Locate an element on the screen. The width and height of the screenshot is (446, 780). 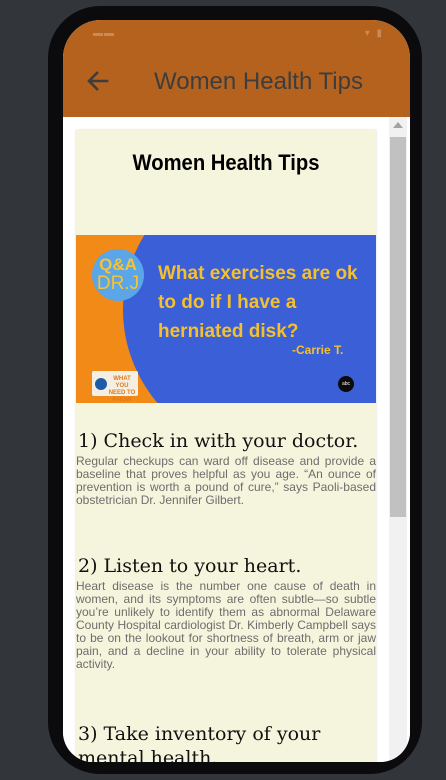
qa-badge-top: Q&A is located at coordinates (118, 264).